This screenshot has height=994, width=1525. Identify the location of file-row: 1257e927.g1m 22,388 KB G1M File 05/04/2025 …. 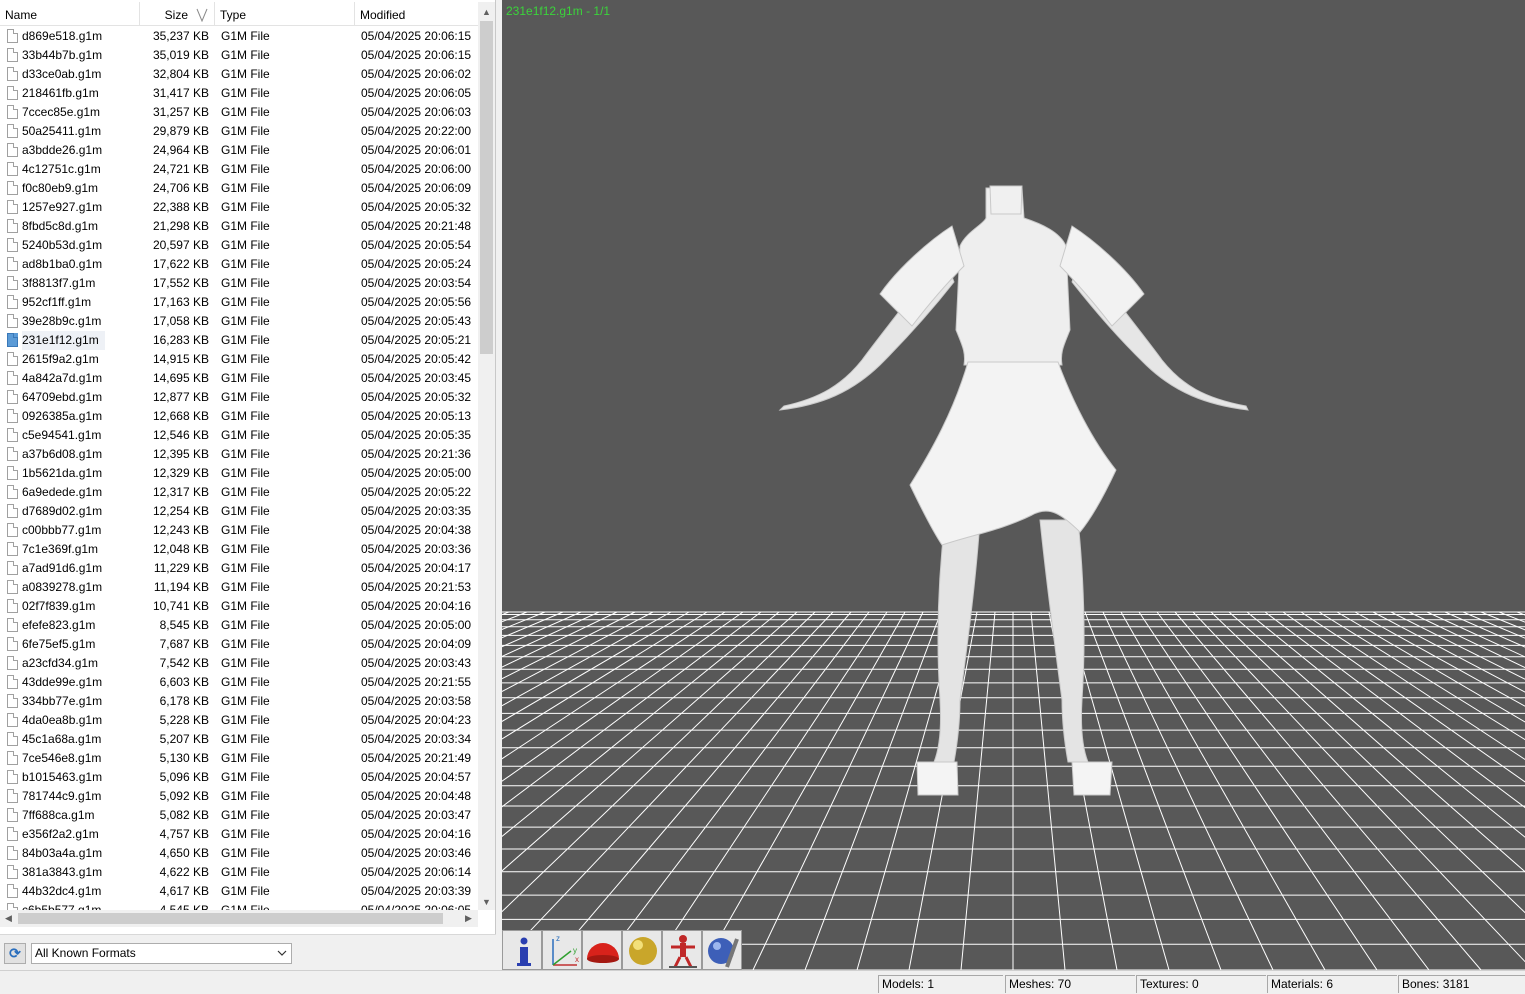
(239, 207).